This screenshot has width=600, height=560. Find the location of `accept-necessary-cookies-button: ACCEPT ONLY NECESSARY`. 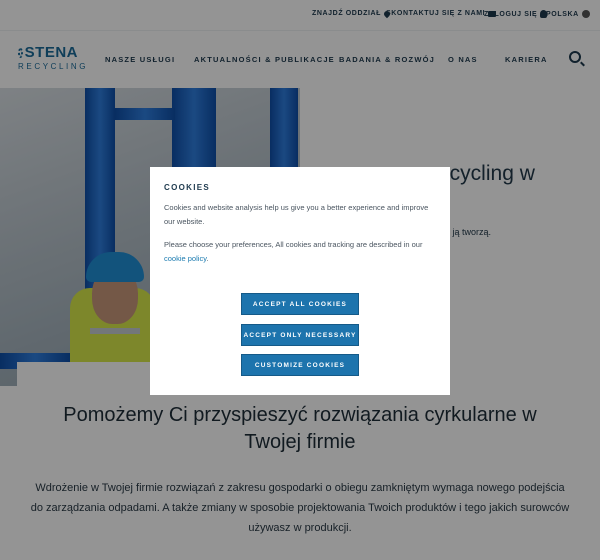

accept-necessary-cookies-button: ACCEPT ONLY NECESSARY is located at coordinates (300, 335).